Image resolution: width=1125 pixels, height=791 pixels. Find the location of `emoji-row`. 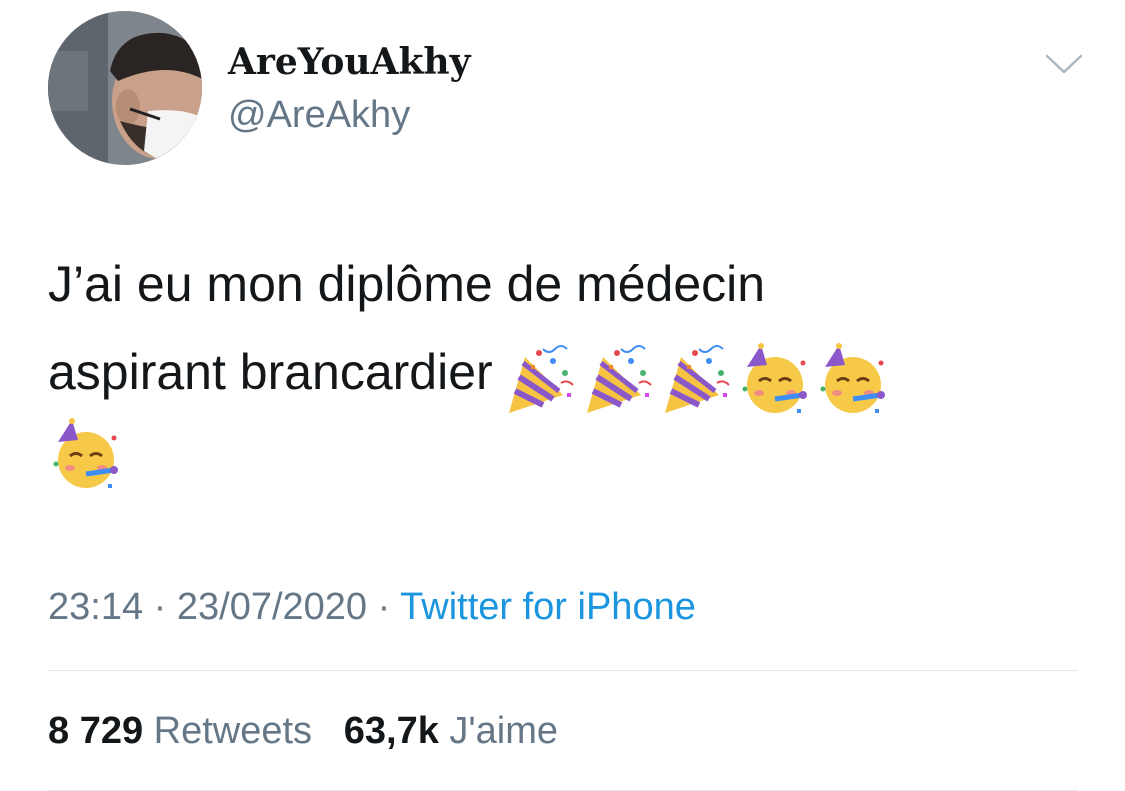

emoji-row is located at coordinates (698, 376).